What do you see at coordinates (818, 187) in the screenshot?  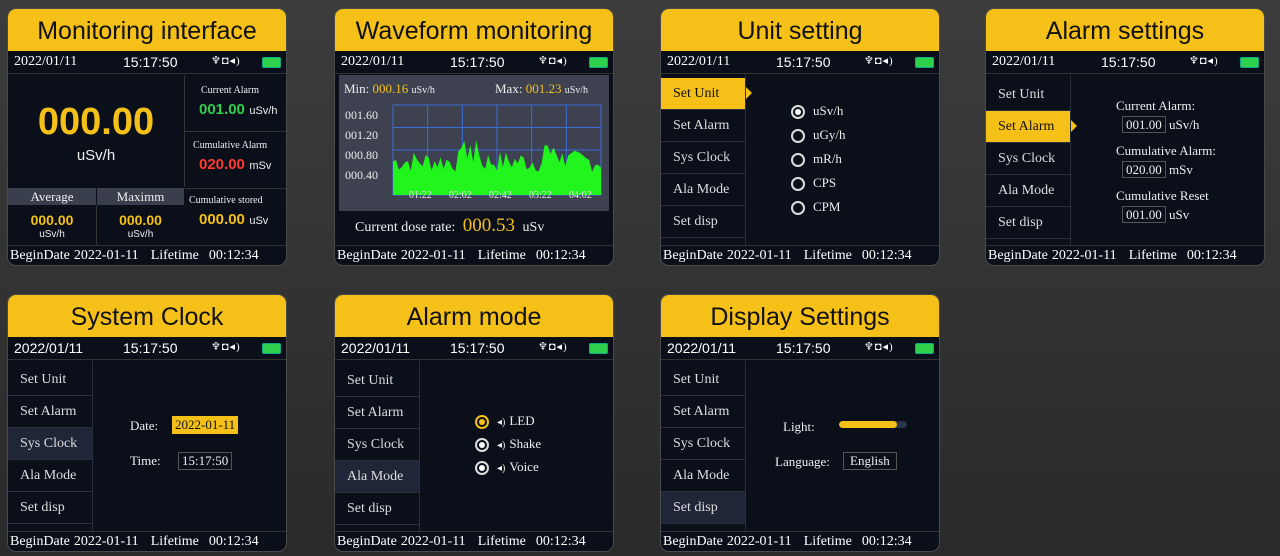 I see `unit-option: CPS` at bounding box center [818, 187].